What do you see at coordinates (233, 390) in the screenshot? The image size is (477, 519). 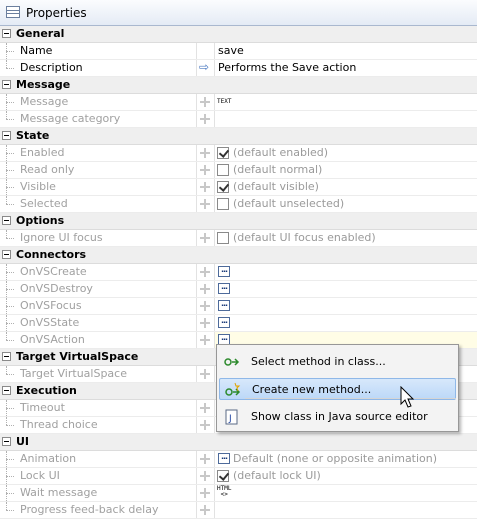 I see `new-method-icon` at bounding box center [233, 390].